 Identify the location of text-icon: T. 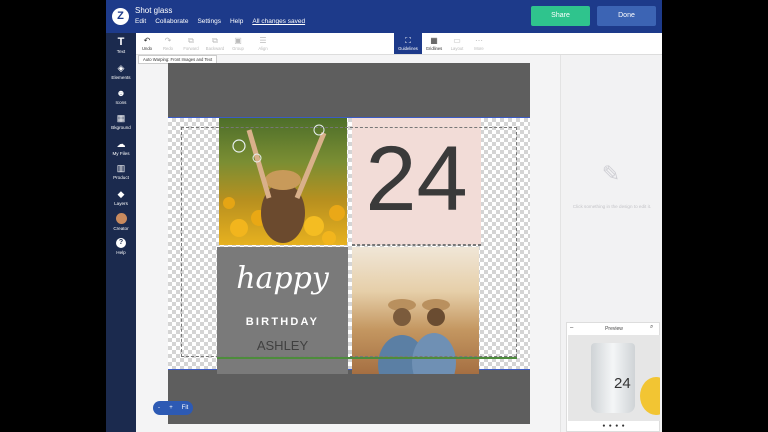
(121, 42).